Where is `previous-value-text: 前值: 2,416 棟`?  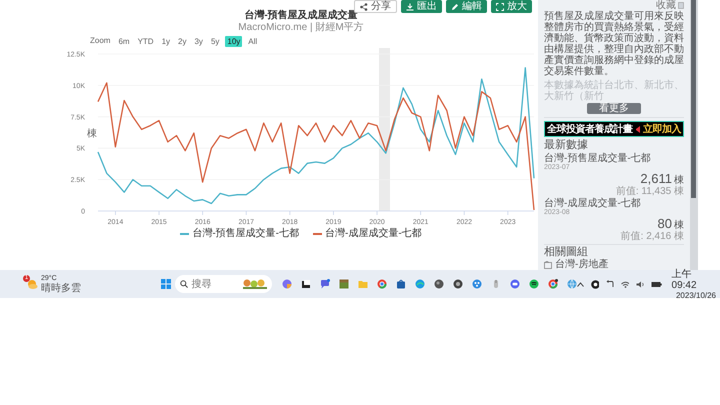
previous-value-text: 前值: 2,416 棟 is located at coordinates (652, 236).